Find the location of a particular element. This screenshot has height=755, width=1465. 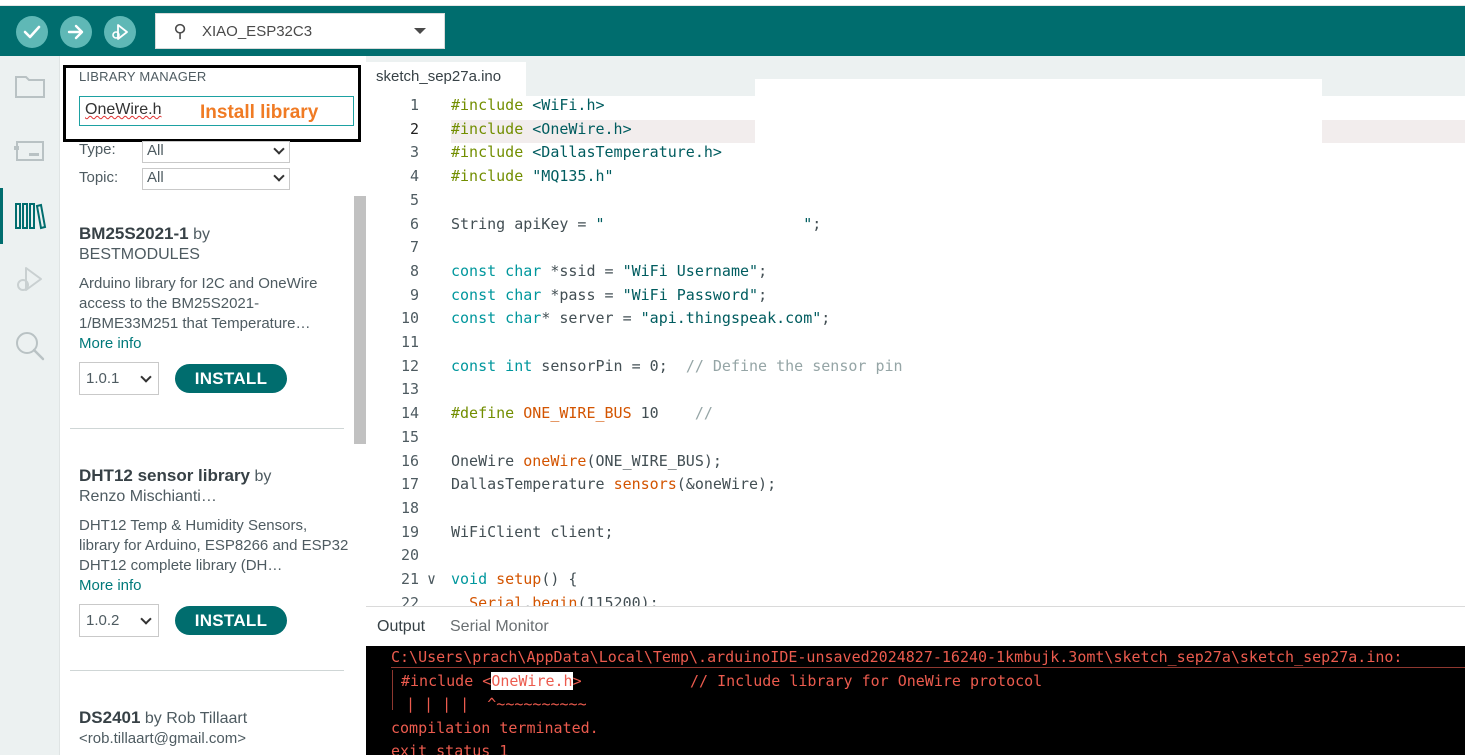

tab-sketch: sketch_sep27a.ino is located at coordinates (446, 79).